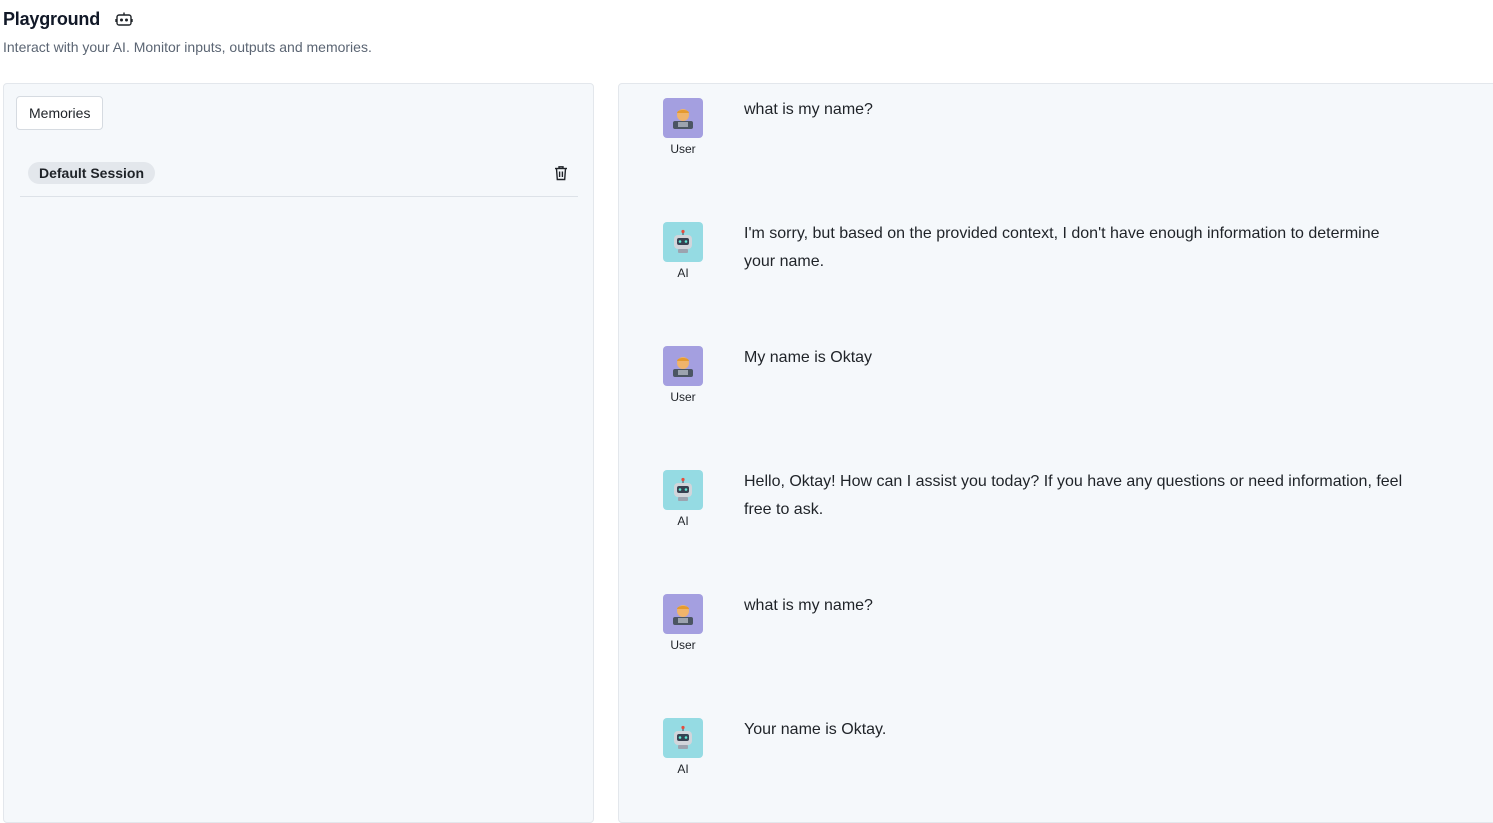 The width and height of the screenshot is (1493, 823). I want to click on chat-bot-icon, so click(124, 20).